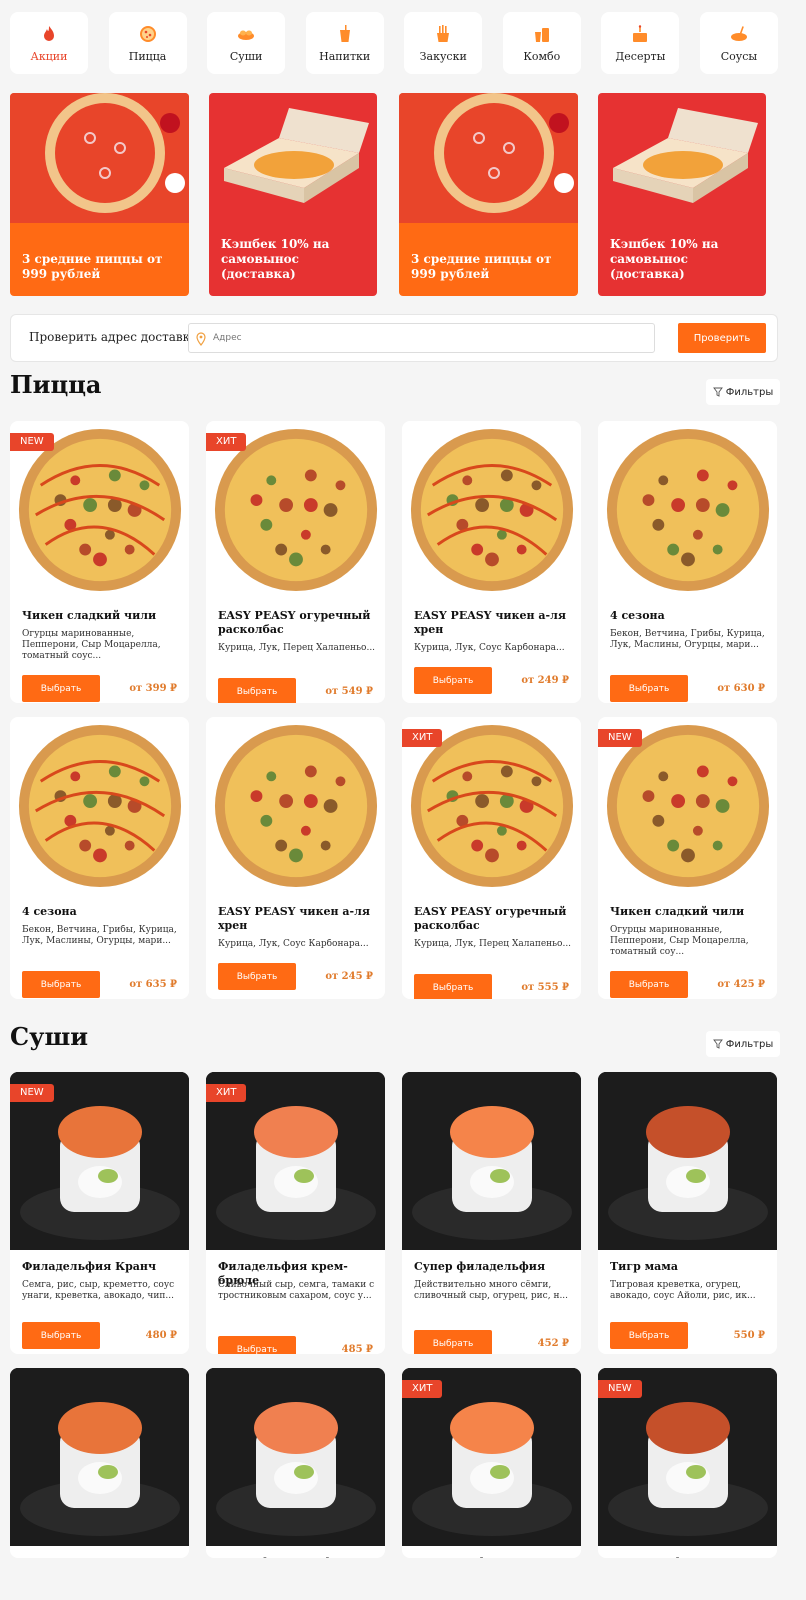 Image resolution: width=806 pixels, height=1600 pixels. Describe the element at coordinates (743, 1044) in the screenshot. I see `sushi-filter-button: Фильтры` at that location.